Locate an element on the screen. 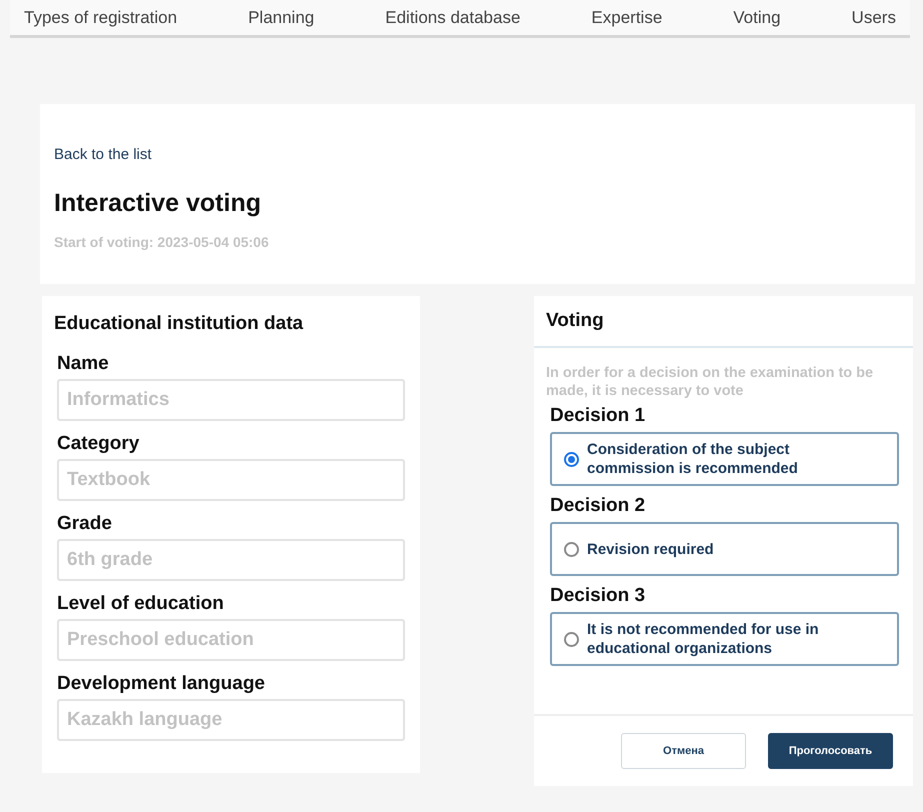  cancel-button: Отмена is located at coordinates (683, 751).